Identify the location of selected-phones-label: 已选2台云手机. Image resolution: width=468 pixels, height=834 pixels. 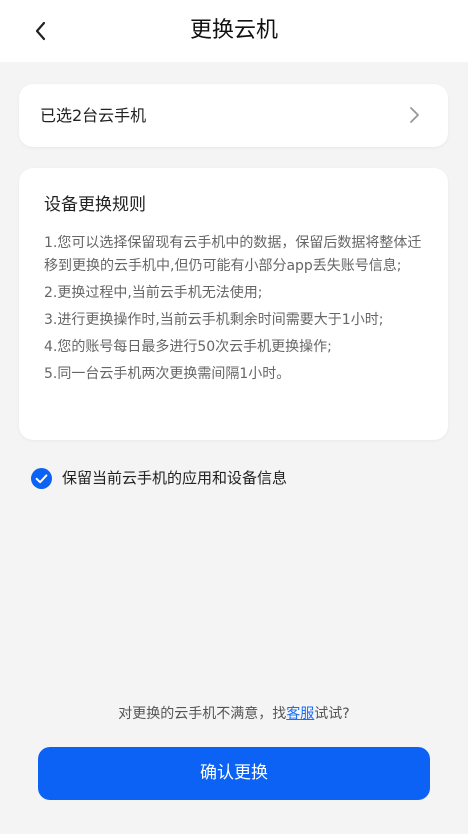
(93, 115).